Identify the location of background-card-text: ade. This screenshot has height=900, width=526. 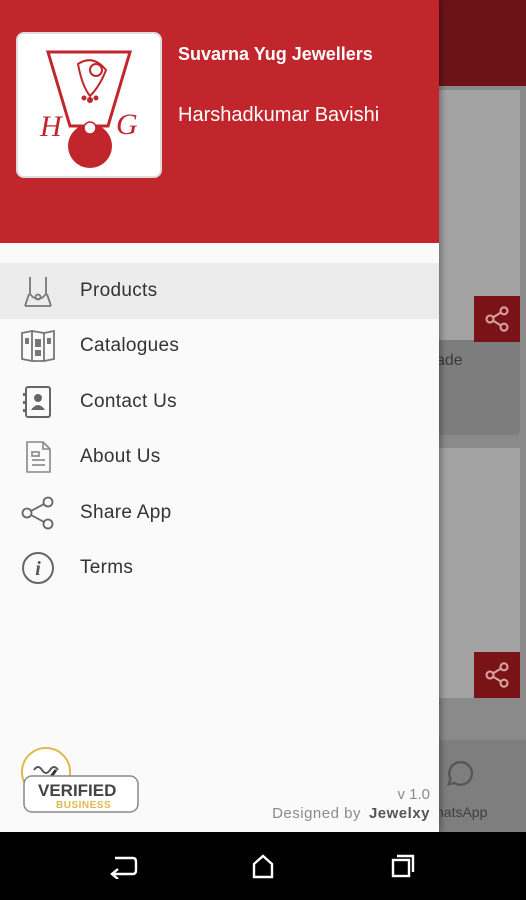
(449, 360).